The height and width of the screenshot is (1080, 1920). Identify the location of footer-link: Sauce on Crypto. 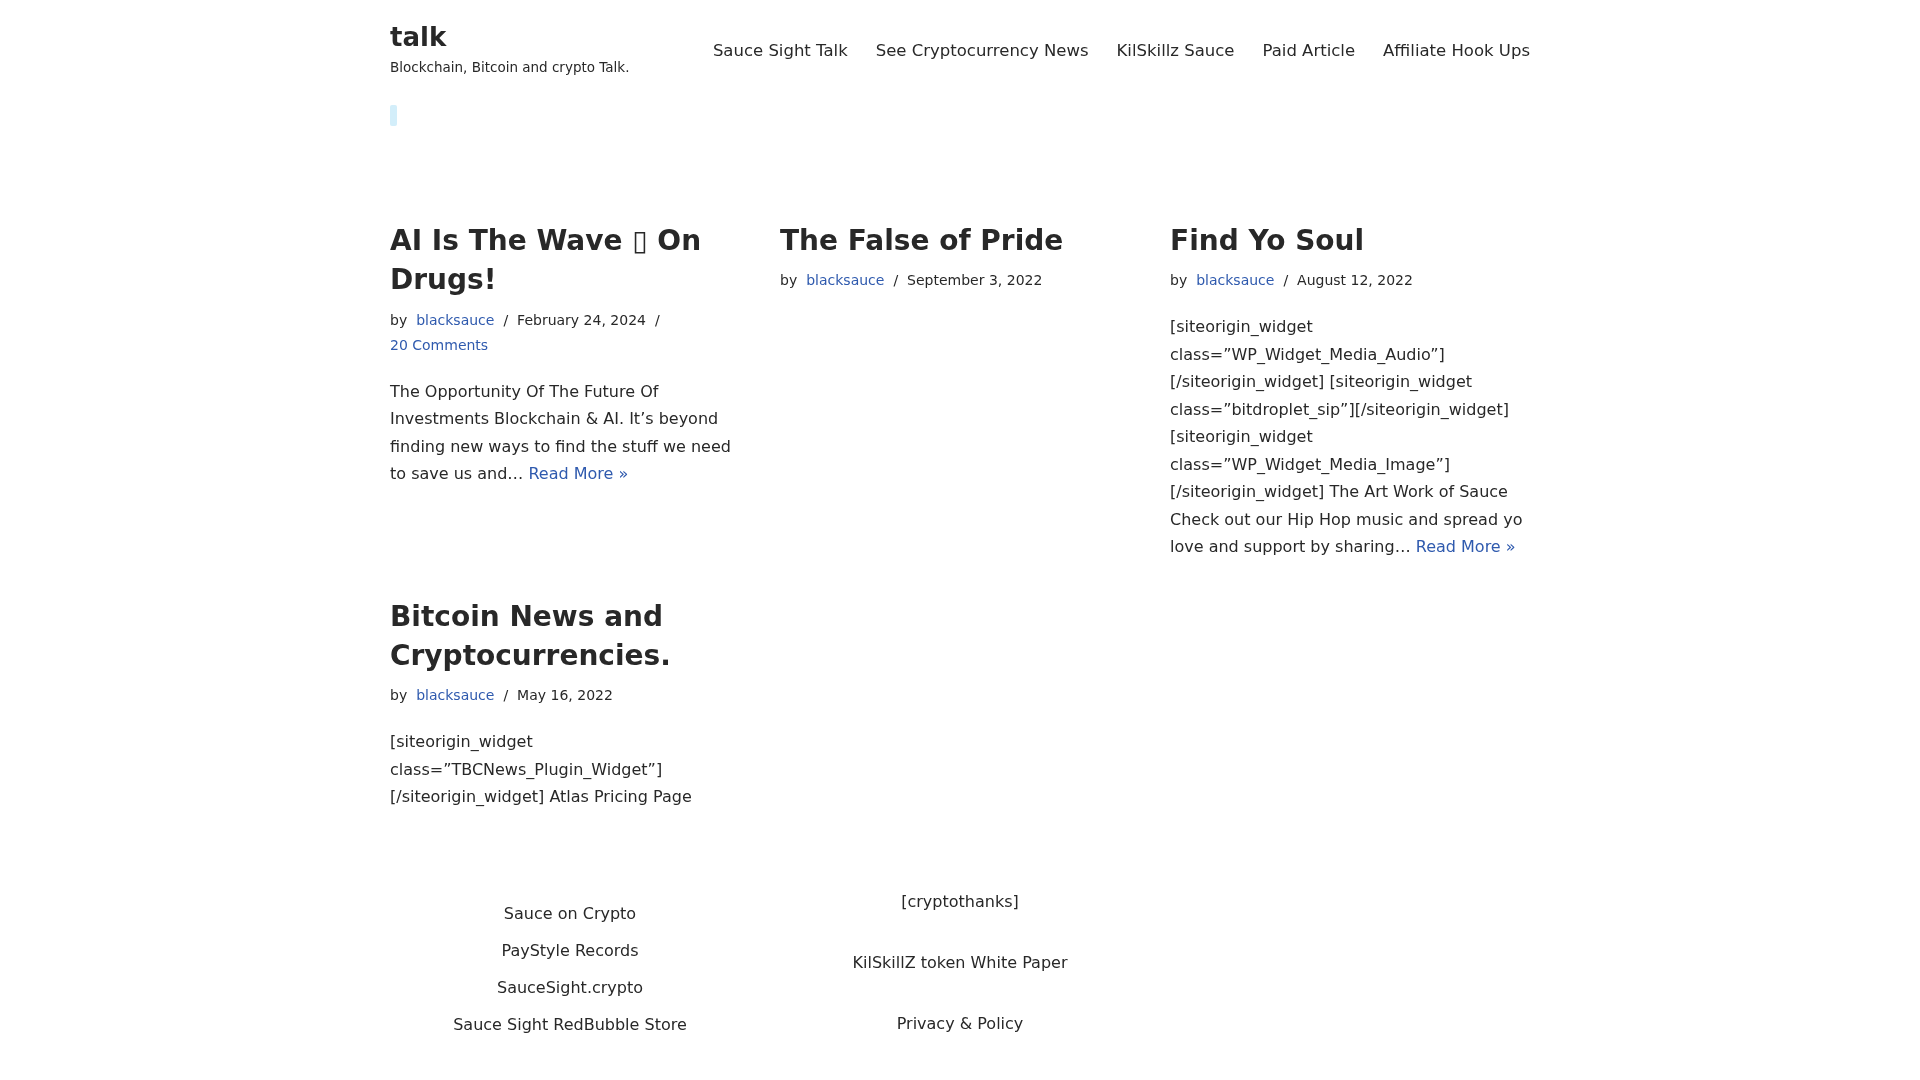
(570, 913).